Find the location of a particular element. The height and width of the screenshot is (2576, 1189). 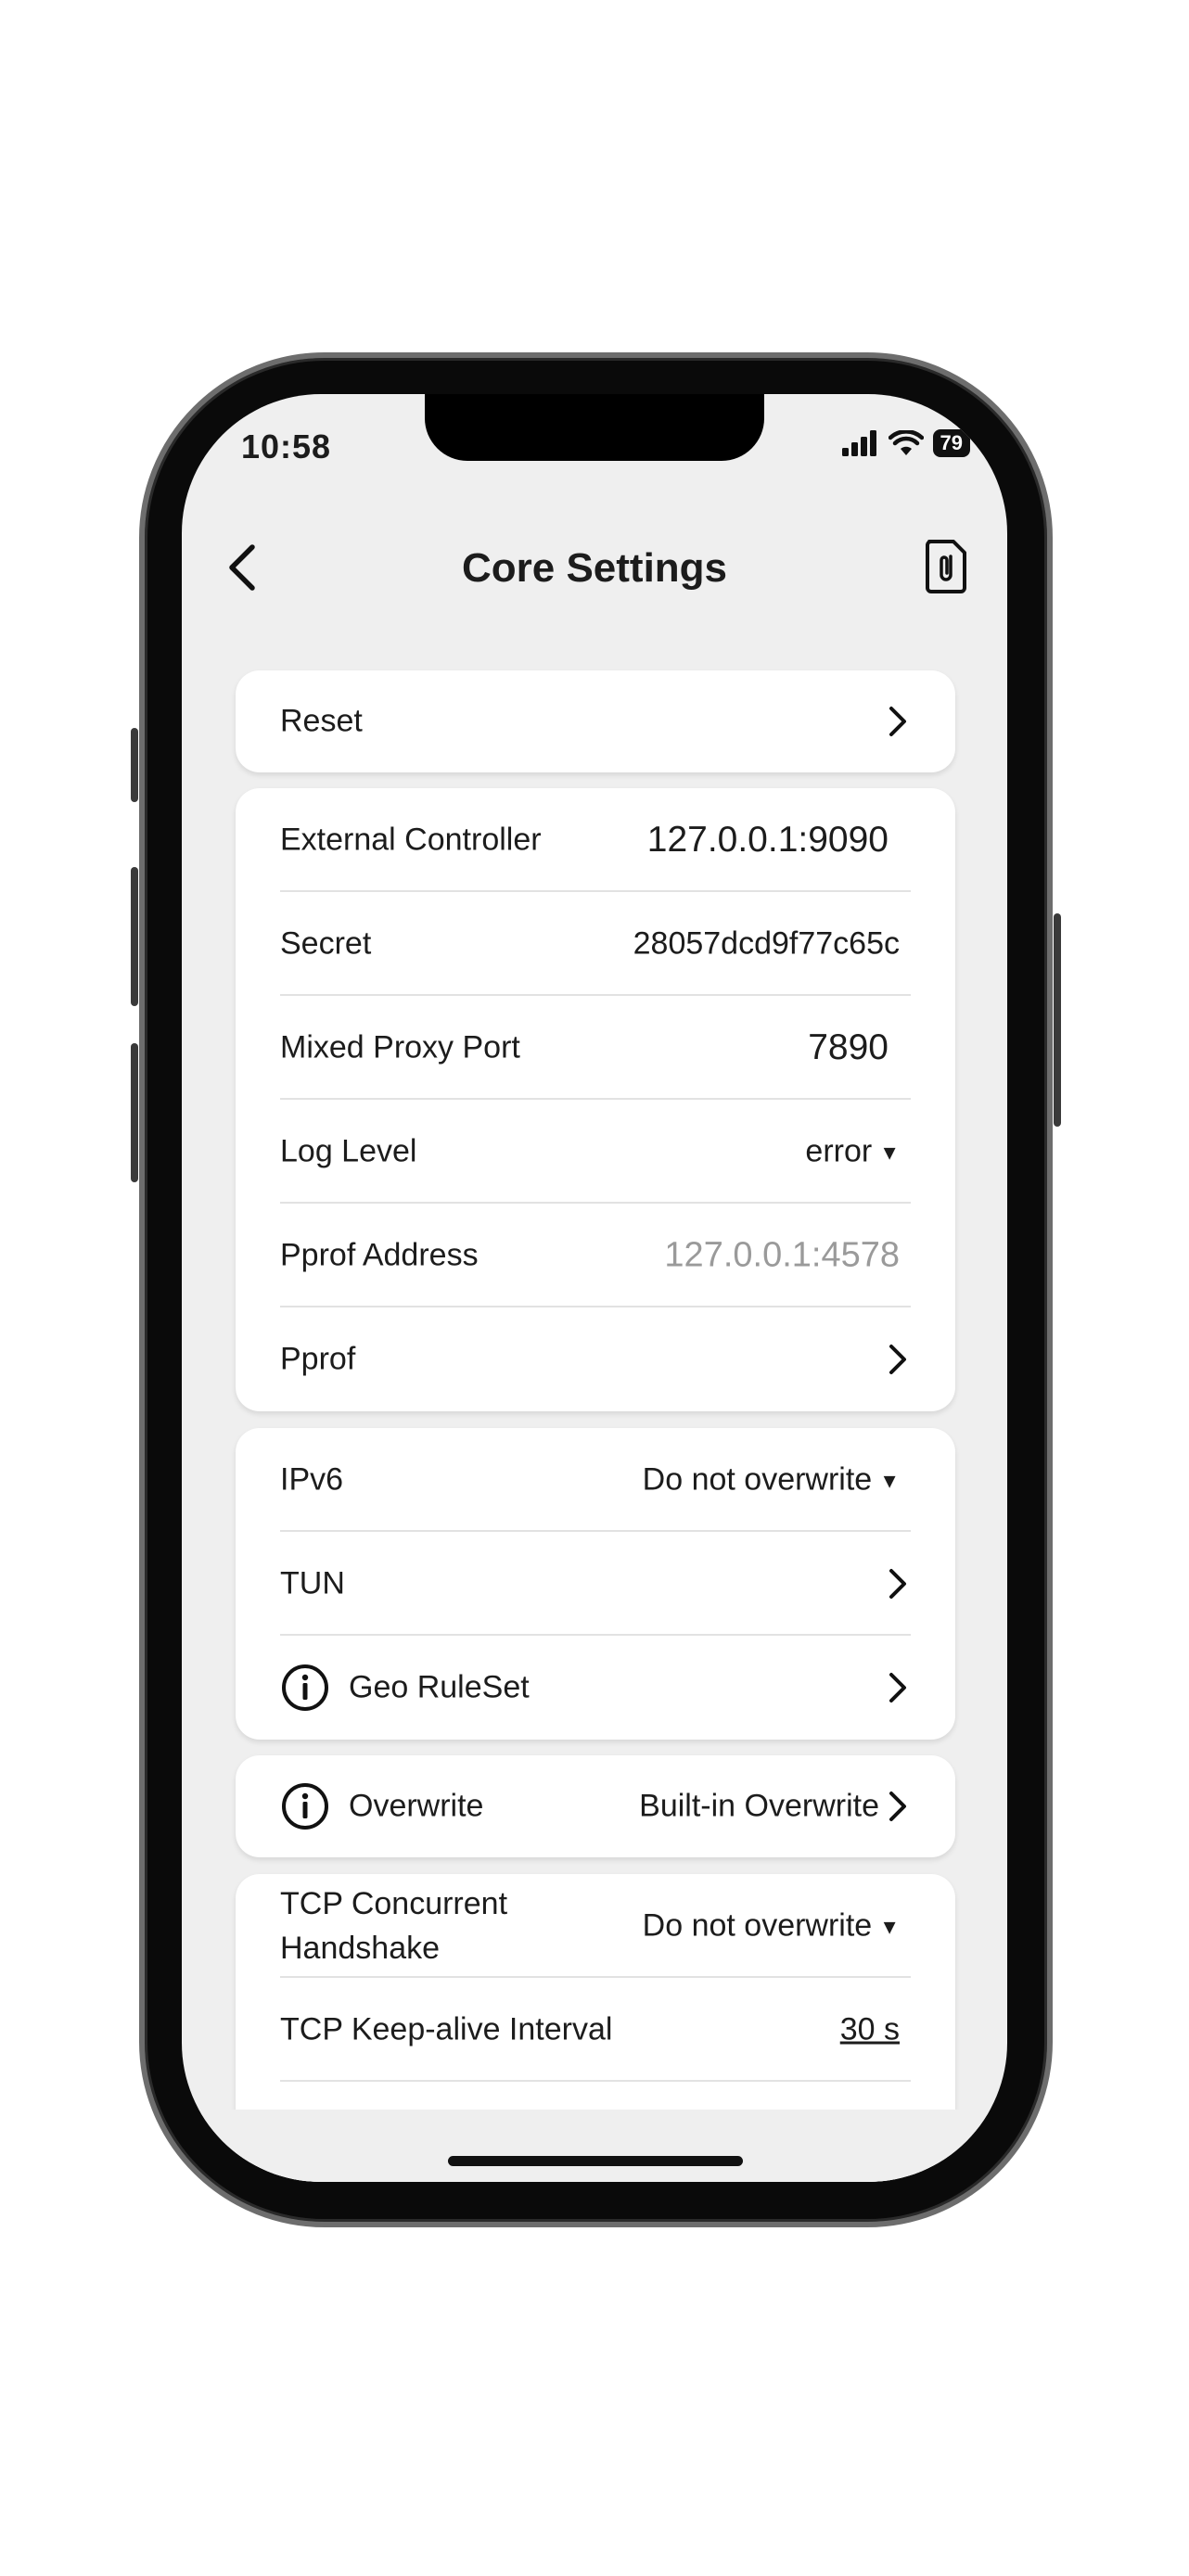

attachment-file-icon is located at coordinates (946, 565).